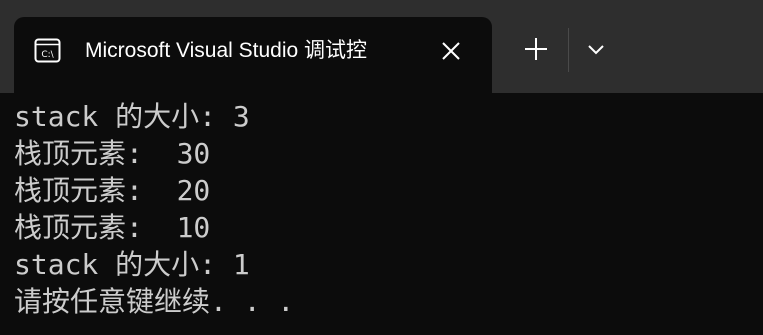  Describe the element at coordinates (536, 49) in the screenshot. I see `plus-icon` at that location.